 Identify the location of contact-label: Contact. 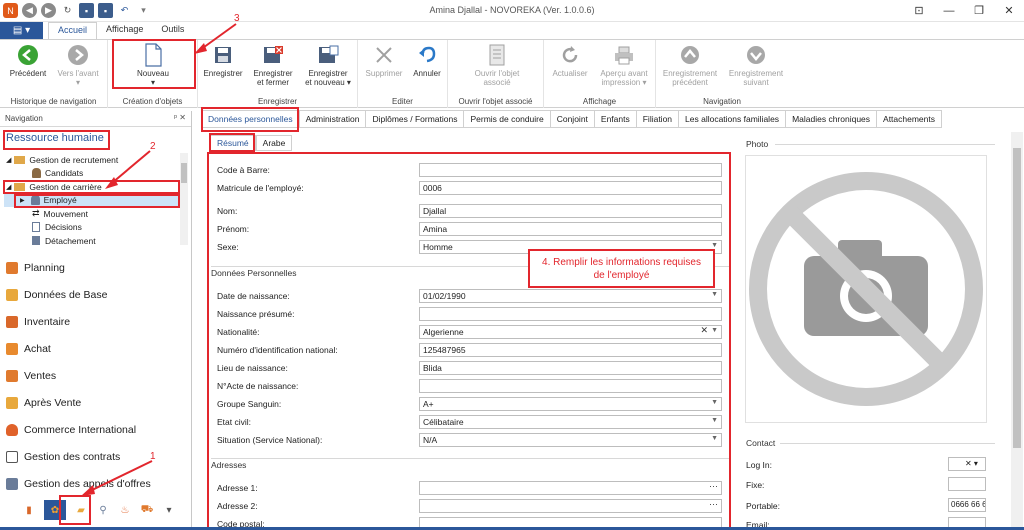
(761, 443).